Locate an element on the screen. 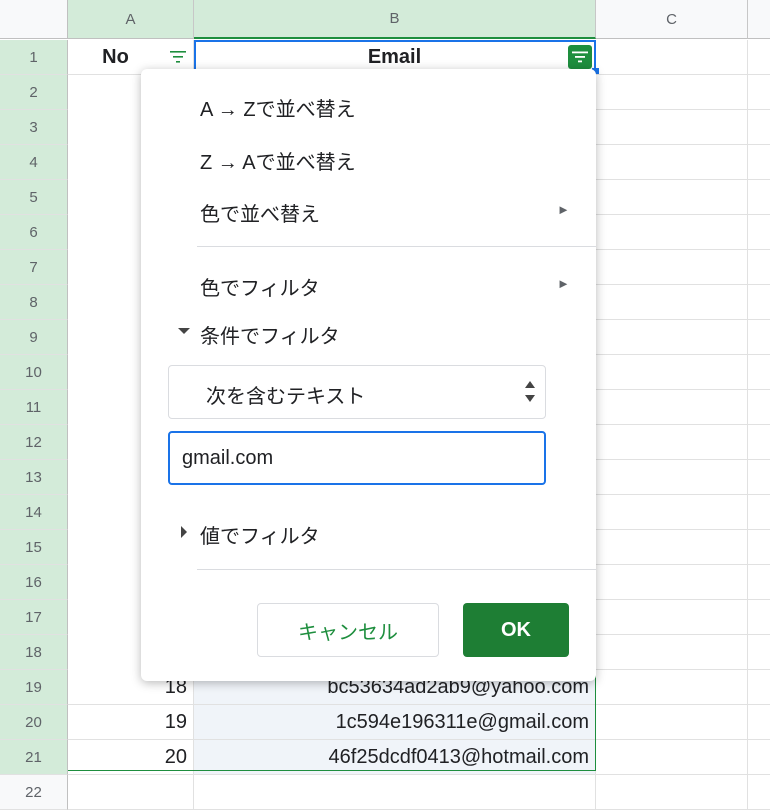  submenu-arrow-icon: ► is located at coordinates (563, 283).